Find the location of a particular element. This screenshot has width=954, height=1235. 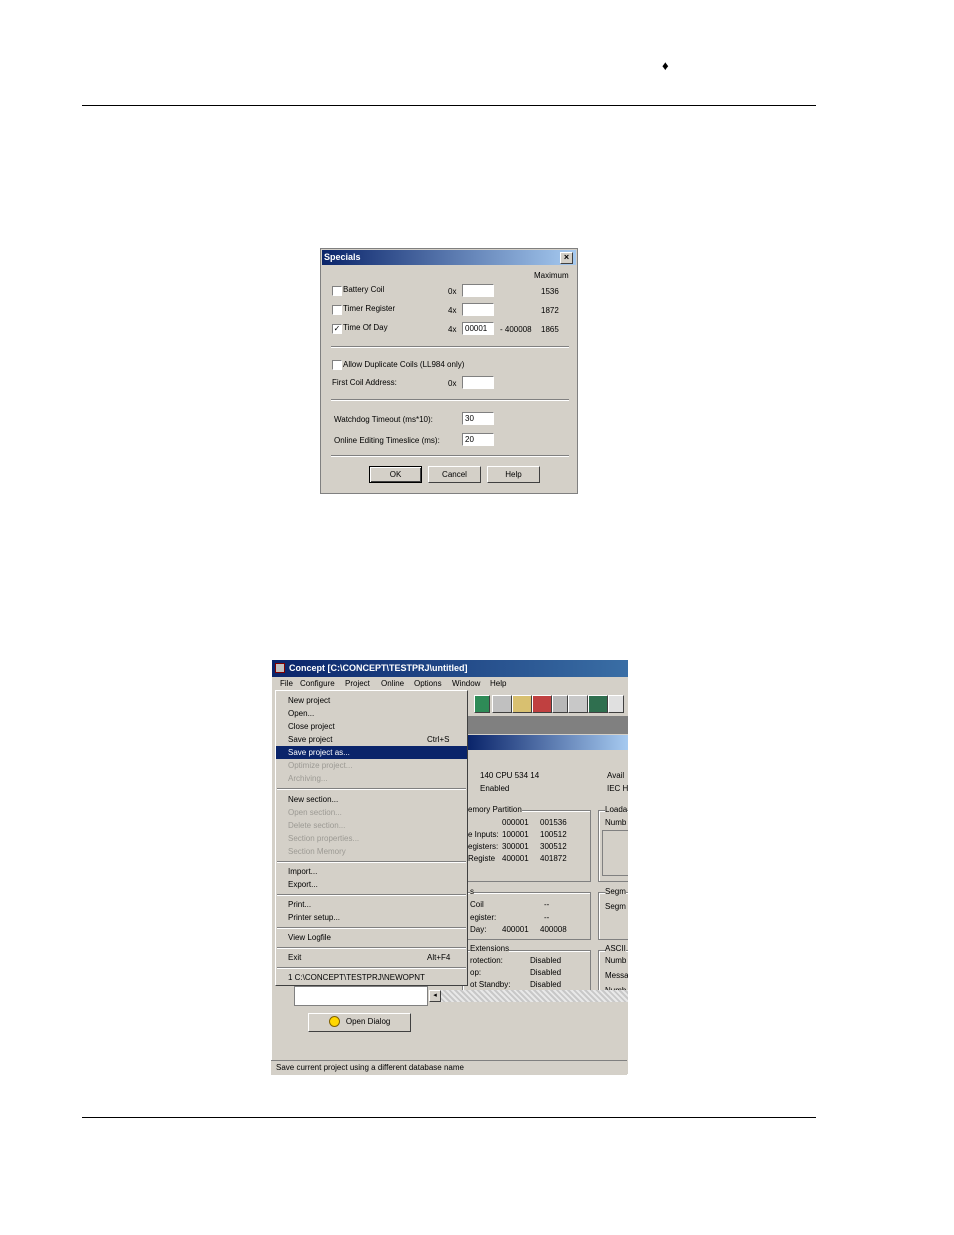

mem-row-2-b: 300512 is located at coordinates (553, 846).